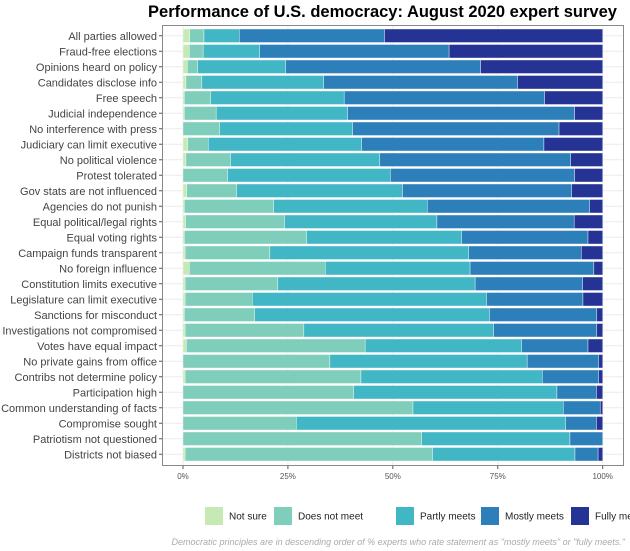 This screenshot has width=630, height=551. Describe the element at coordinates (95, 223) in the screenshot. I see `y-tick-label: Equal political/legal rights` at that location.